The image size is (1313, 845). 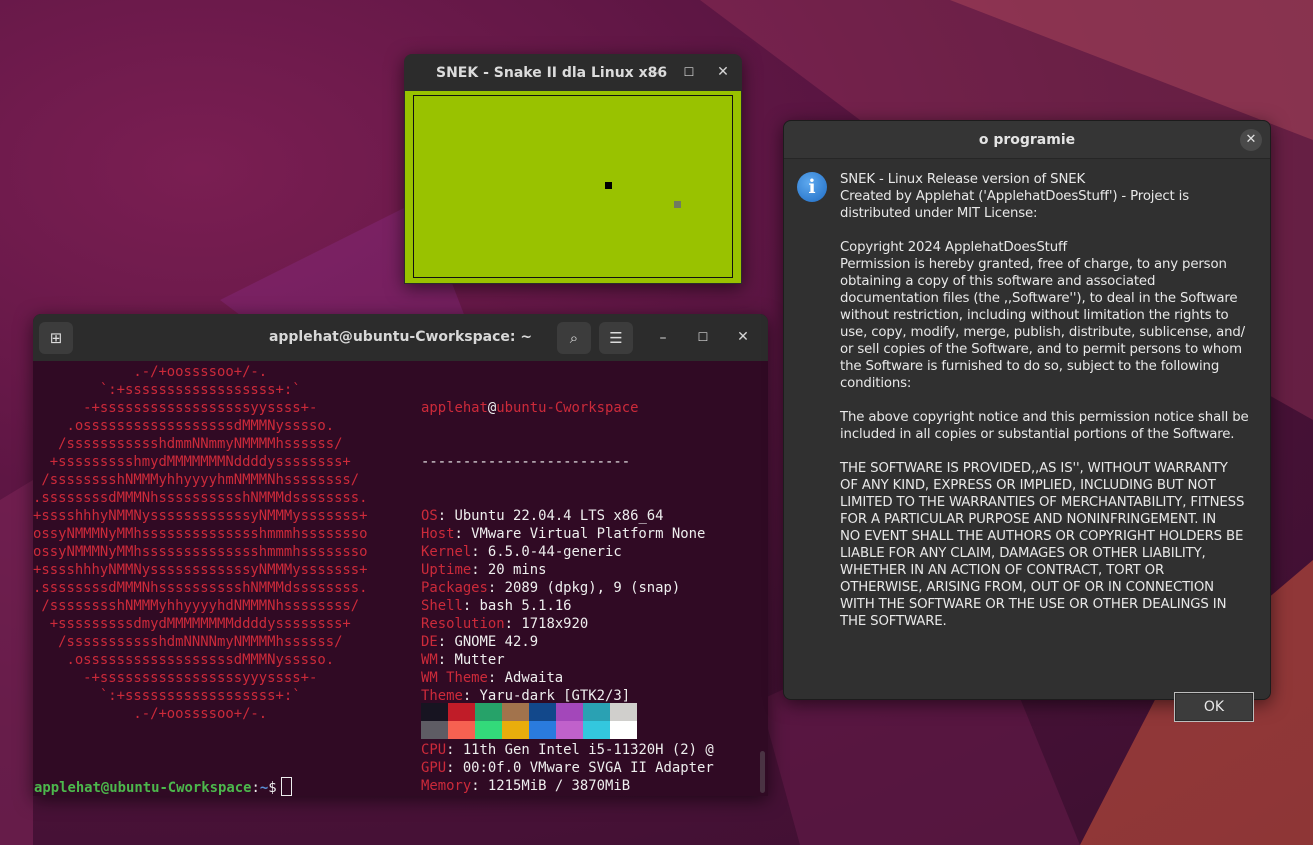 I want to click on info-key: Packages, so click(x=454, y=588).